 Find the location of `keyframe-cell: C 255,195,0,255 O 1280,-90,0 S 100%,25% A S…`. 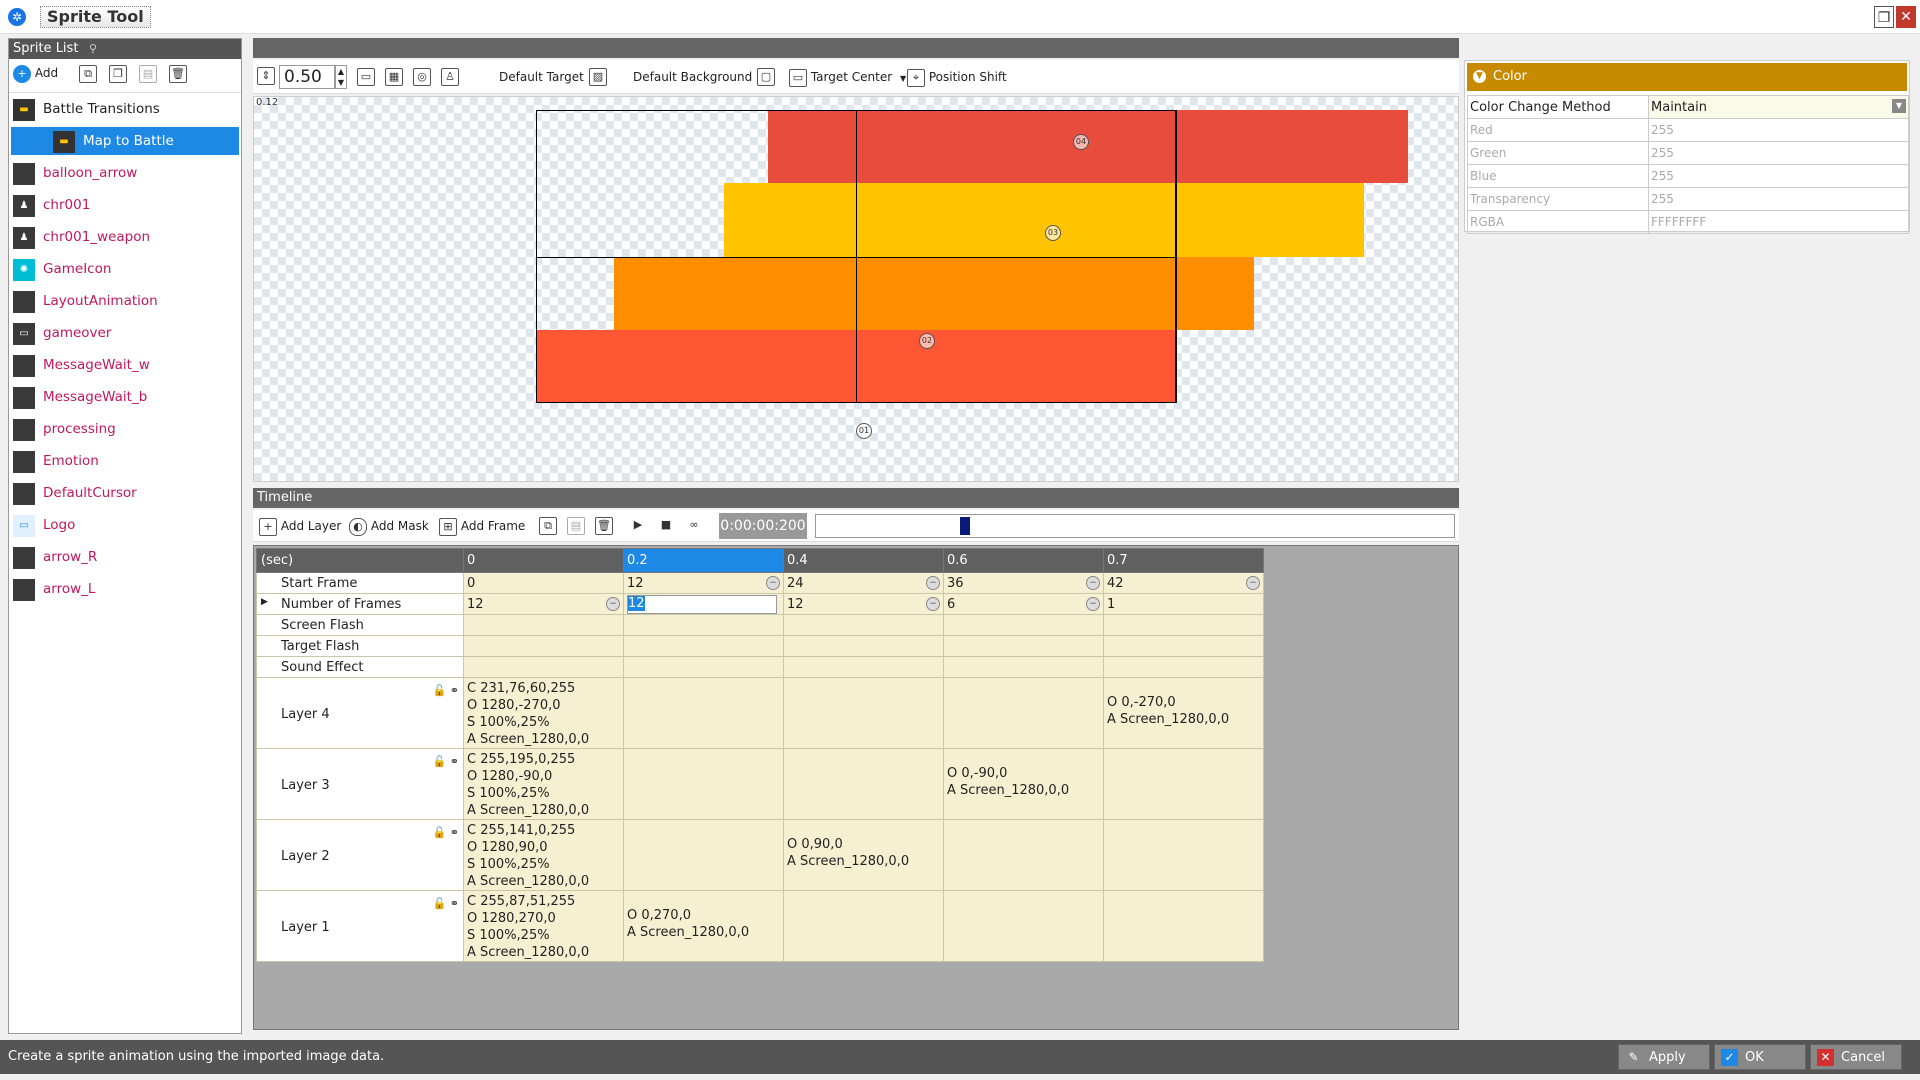

keyframe-cell: C 255,195,0,255 O 1280,-90,0 S 100%,25% A S… is located at coordinates (543, 784).